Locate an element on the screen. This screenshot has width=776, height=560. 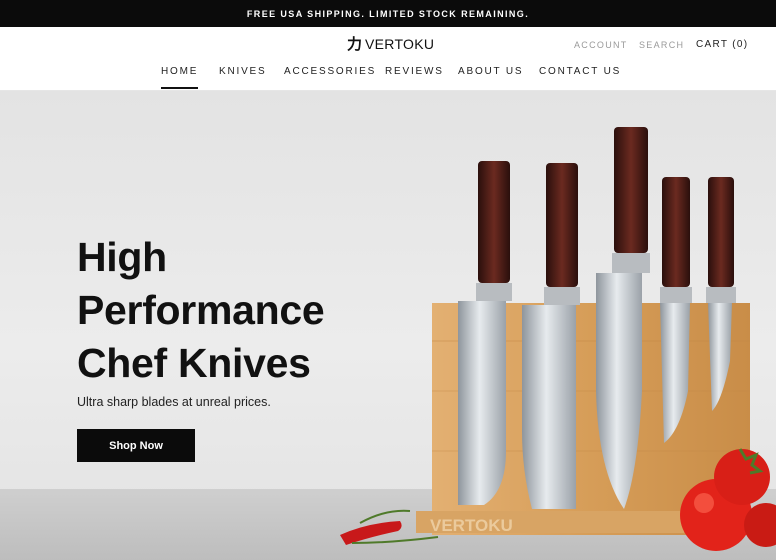
shop-now-button: Shop Now is located at coordinates (136, 445).